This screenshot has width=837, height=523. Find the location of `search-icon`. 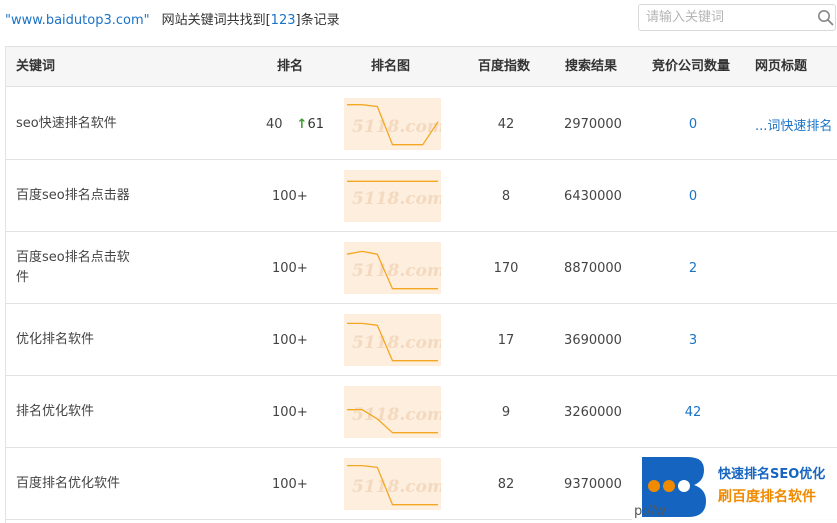

search-icon is located at coordinates (825, 17).